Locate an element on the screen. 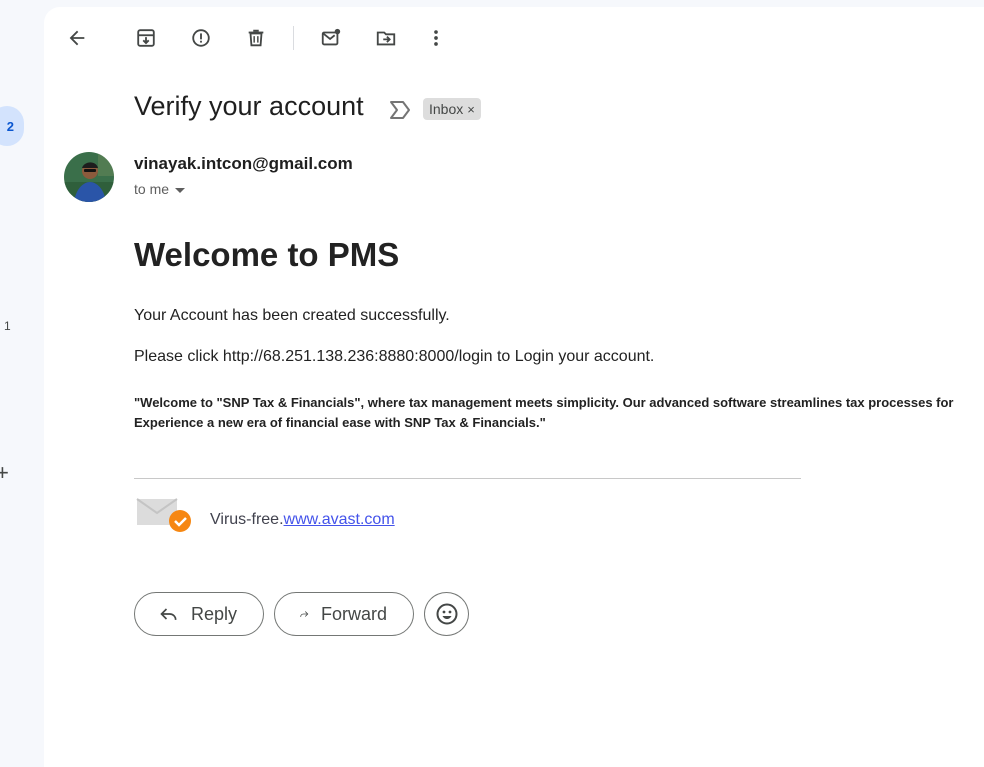  rail-count: 1 is located at coordinates (7, 326).